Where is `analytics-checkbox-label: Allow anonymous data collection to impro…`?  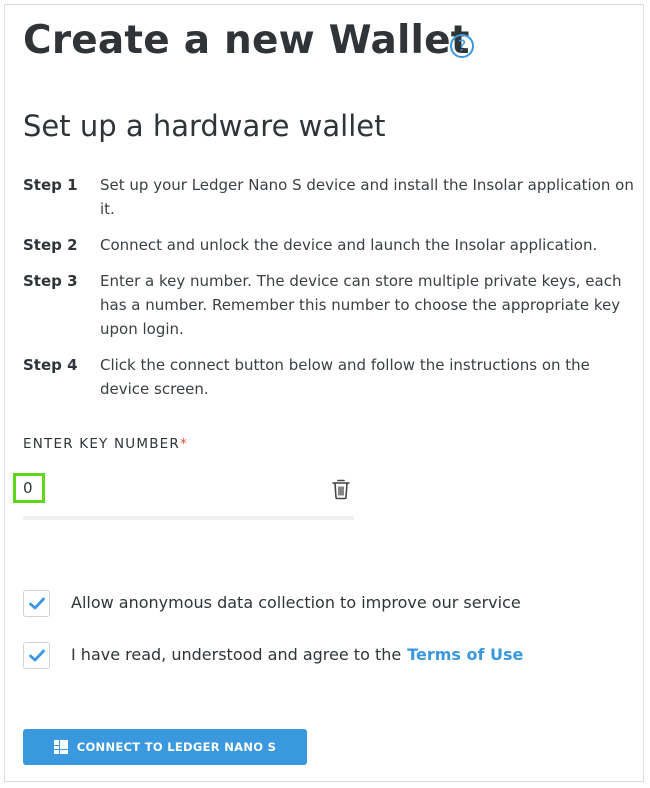
analytics-checkbox-label: Allow anonymous data collection to impro… is located at coordinates (296, 602).